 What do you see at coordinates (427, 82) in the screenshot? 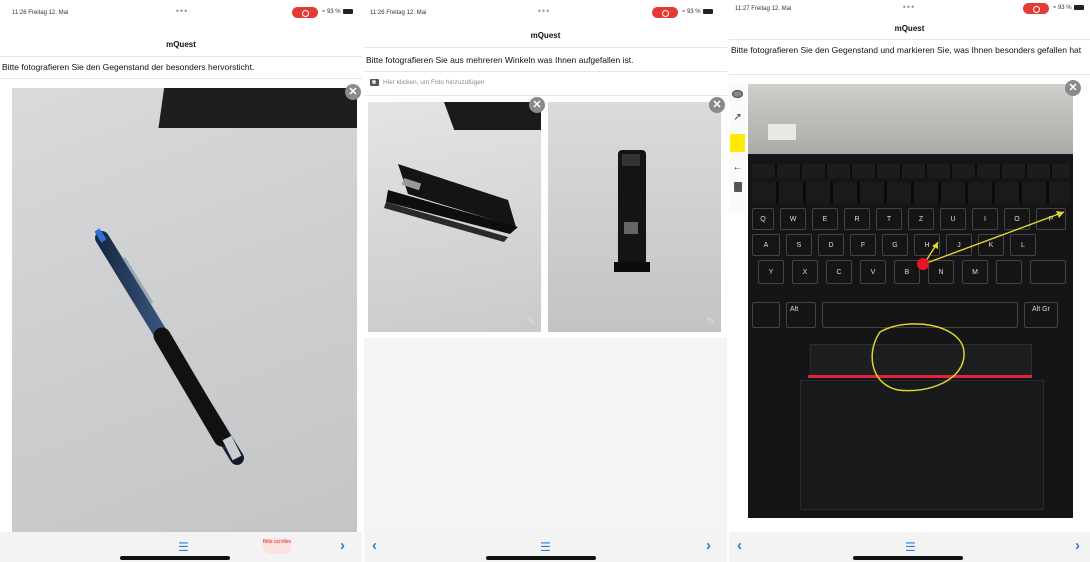
I see `add-photo-button: Hier klicken, um Foto hinzuzufügen` at bounding box center [427, 82].